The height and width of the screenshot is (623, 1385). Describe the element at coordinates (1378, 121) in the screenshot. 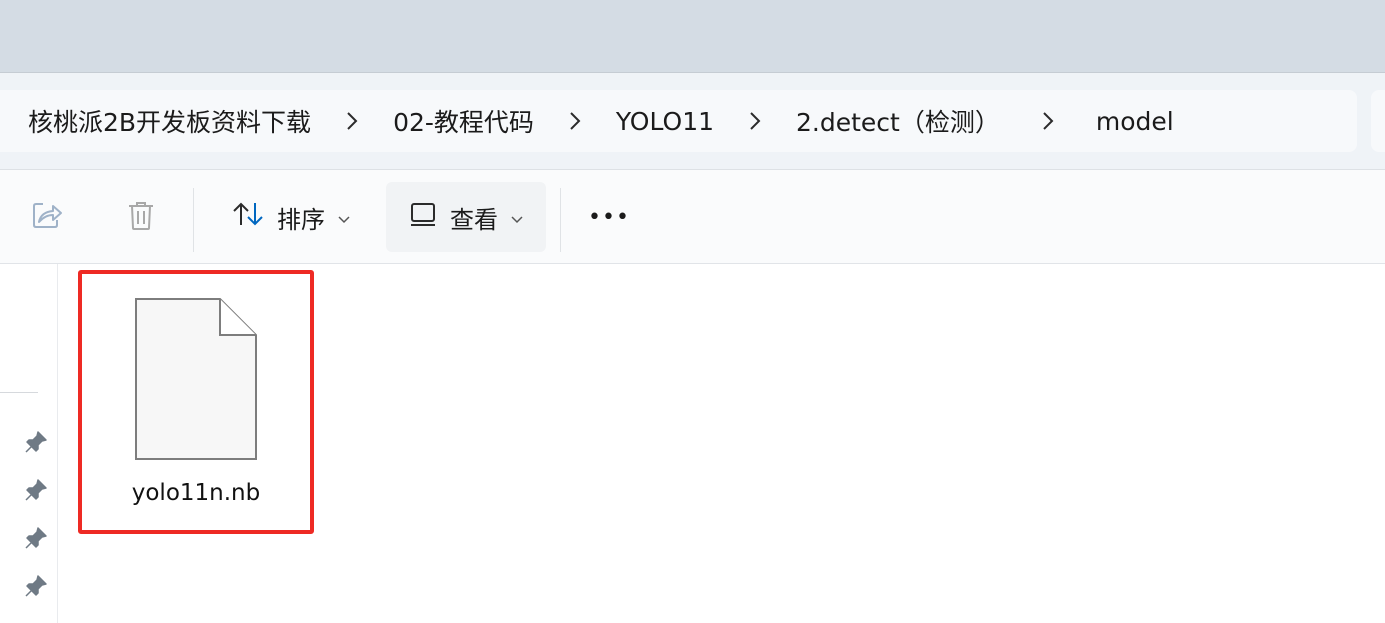

I see `search-box-edge` at that location.